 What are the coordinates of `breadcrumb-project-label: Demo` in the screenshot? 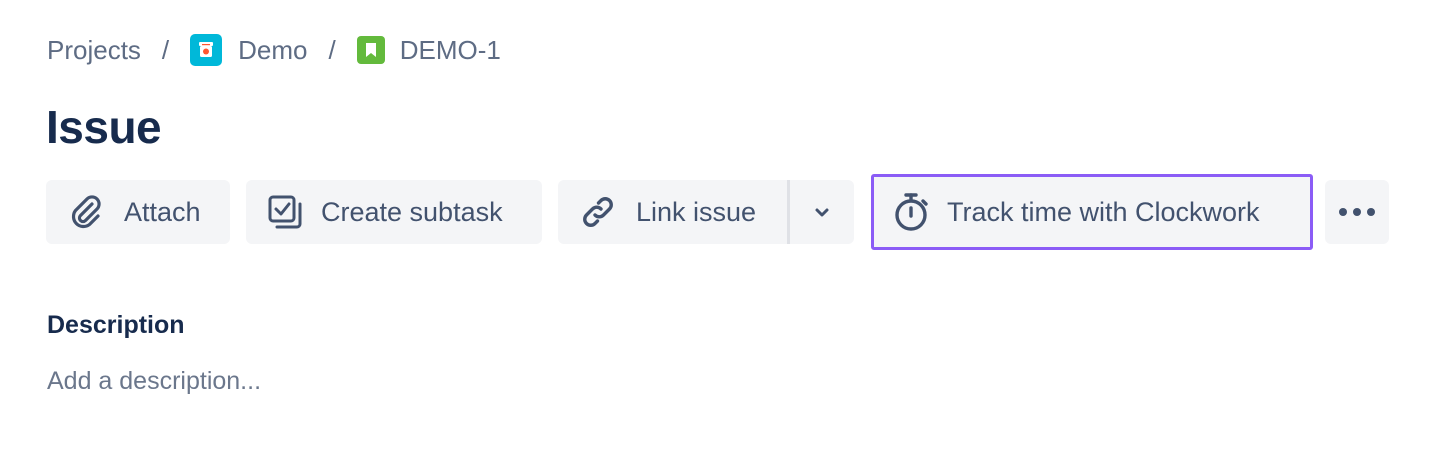 It's located at (273, 49).